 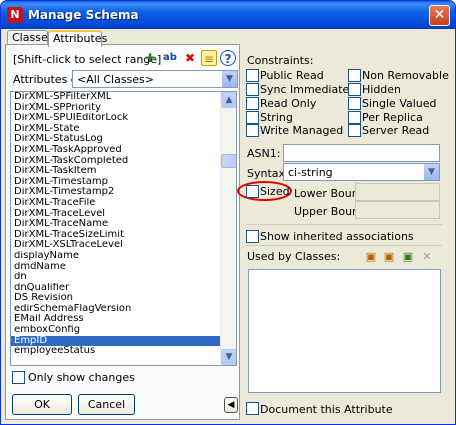 What do you see at coordinates (83, 15) in the screenshot?
I see `window-title: Manage Schema` at bounding box center [83, 15].